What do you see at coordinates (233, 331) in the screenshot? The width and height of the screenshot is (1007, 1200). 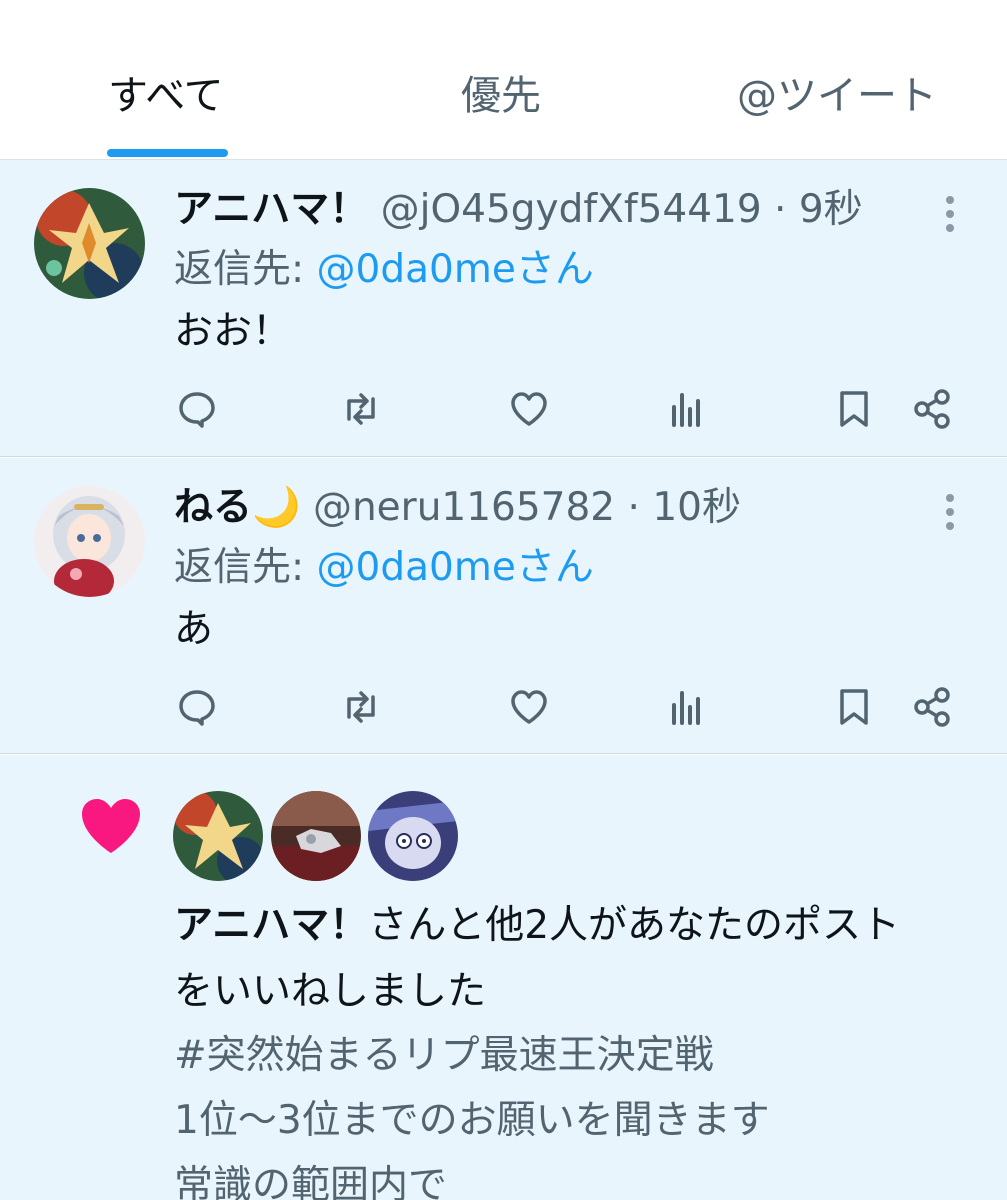 I see `tweet-text: おお！` at bounding box center [233, 331].